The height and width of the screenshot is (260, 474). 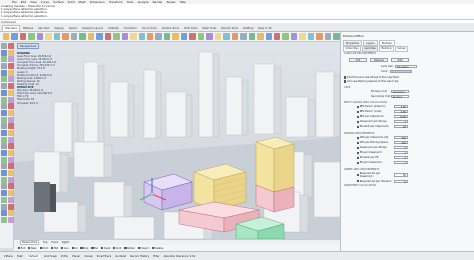 What do you see at coordinates (400, 181) in the screenshot?
I see `param-value-field: 0` at bounding box center [400, 181].